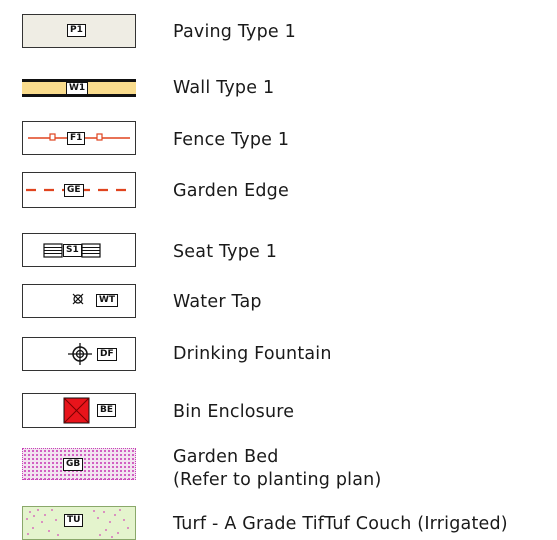 The height and width of the screenshot is (540, 557). What do you see at coordinates (225, 252) in the screenshot?
I see `seat-label: Seat Type 1` at bounding box center [225, 252].